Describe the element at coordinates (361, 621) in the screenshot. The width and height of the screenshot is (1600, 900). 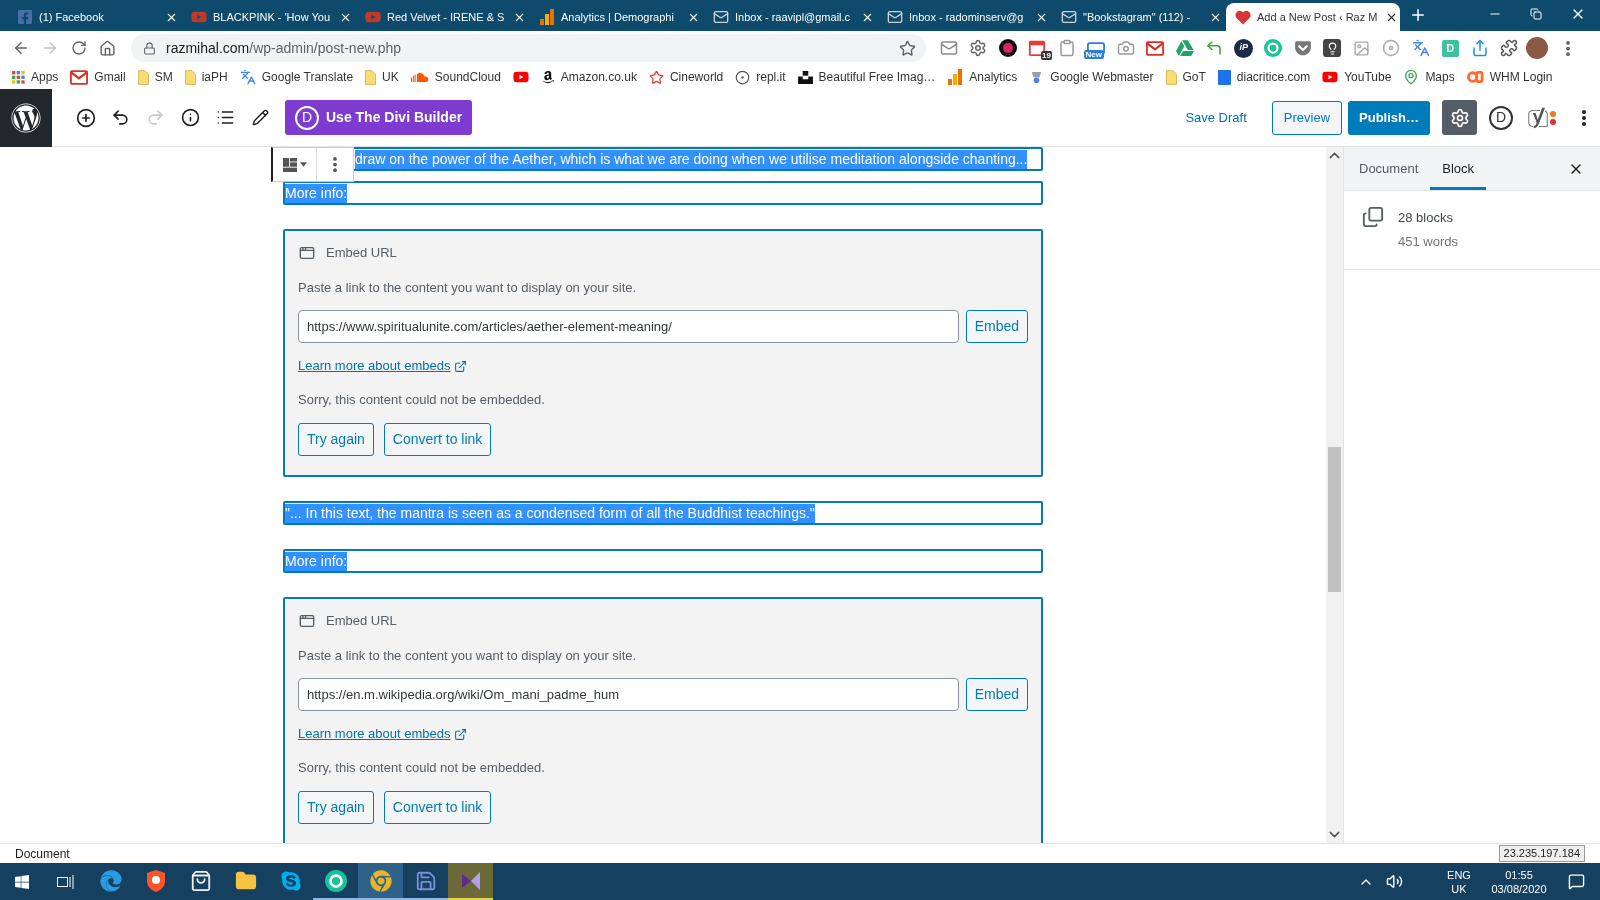
I see `embed-title: Embed URL` at that location.